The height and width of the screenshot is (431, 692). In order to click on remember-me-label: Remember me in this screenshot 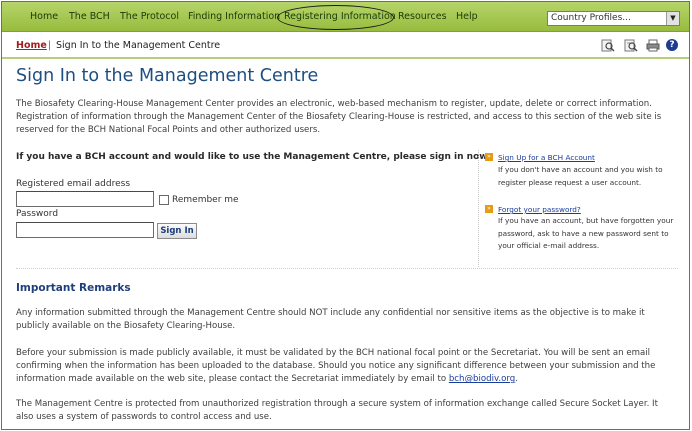, I will do `click(205, 200)`.